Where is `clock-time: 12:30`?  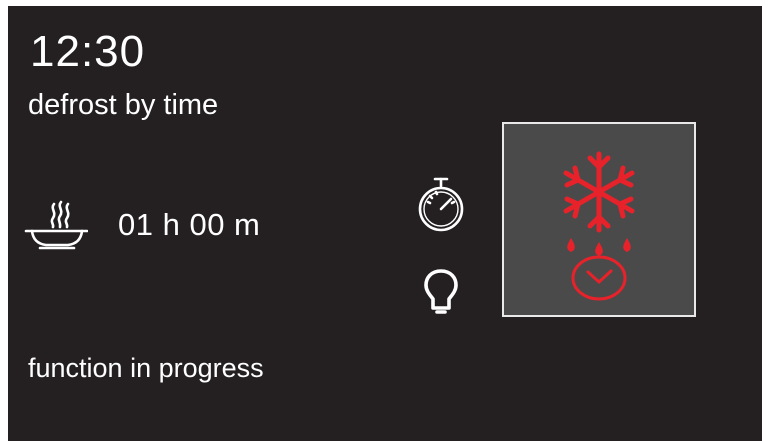
clock-time: 12:30 is located at coordinates (88, 51).